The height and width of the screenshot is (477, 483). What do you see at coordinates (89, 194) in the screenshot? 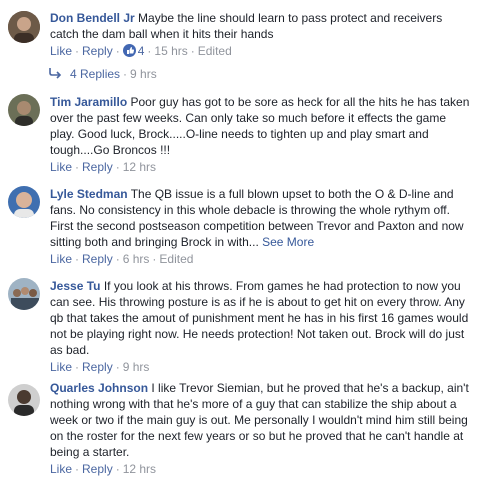
I see `comment-author: Lyle Stedman` at bounding box center [89, 194].